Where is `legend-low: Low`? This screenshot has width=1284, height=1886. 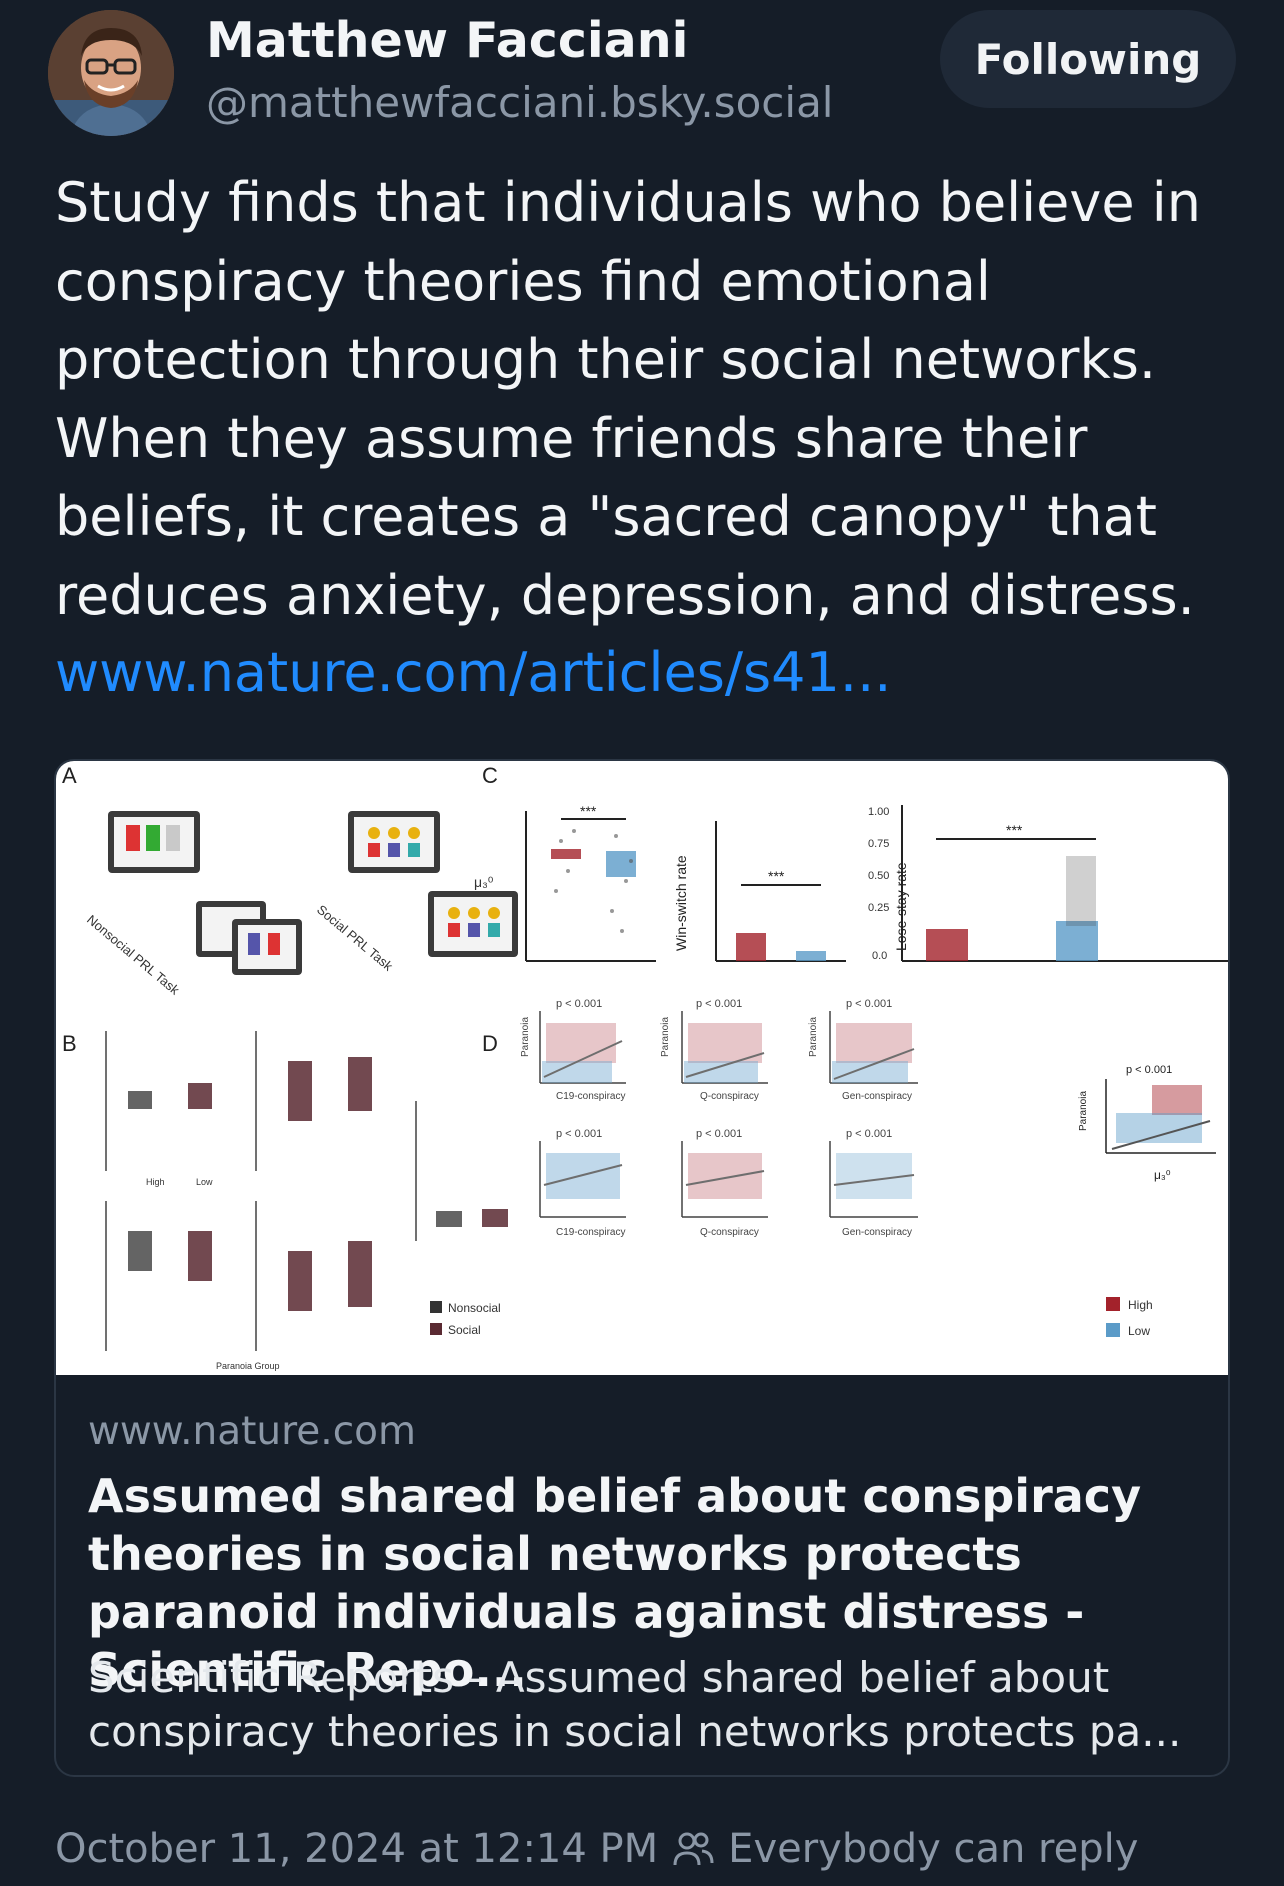
legend-low: Low is located at coordinates (1139, 1331).